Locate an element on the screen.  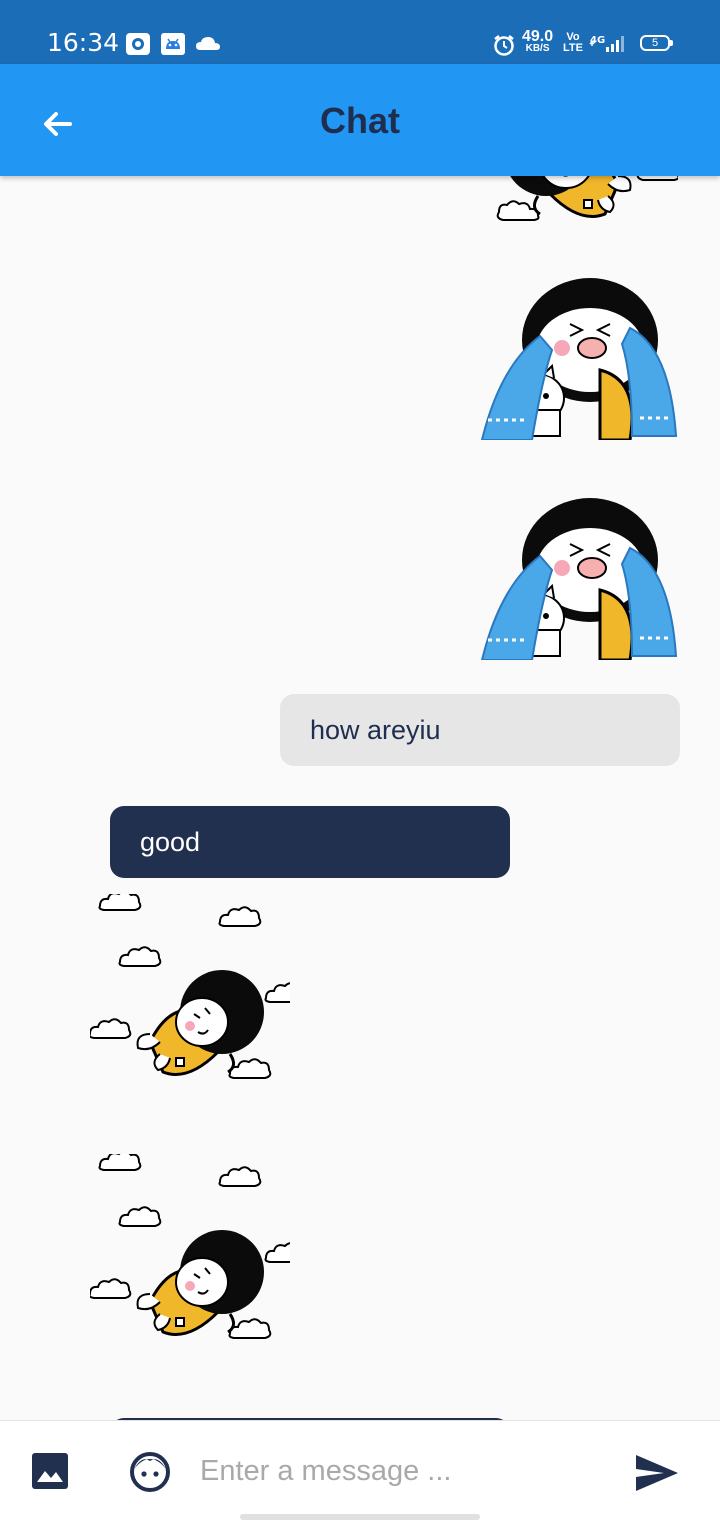
message-input is located at coordinates (400, 1471).